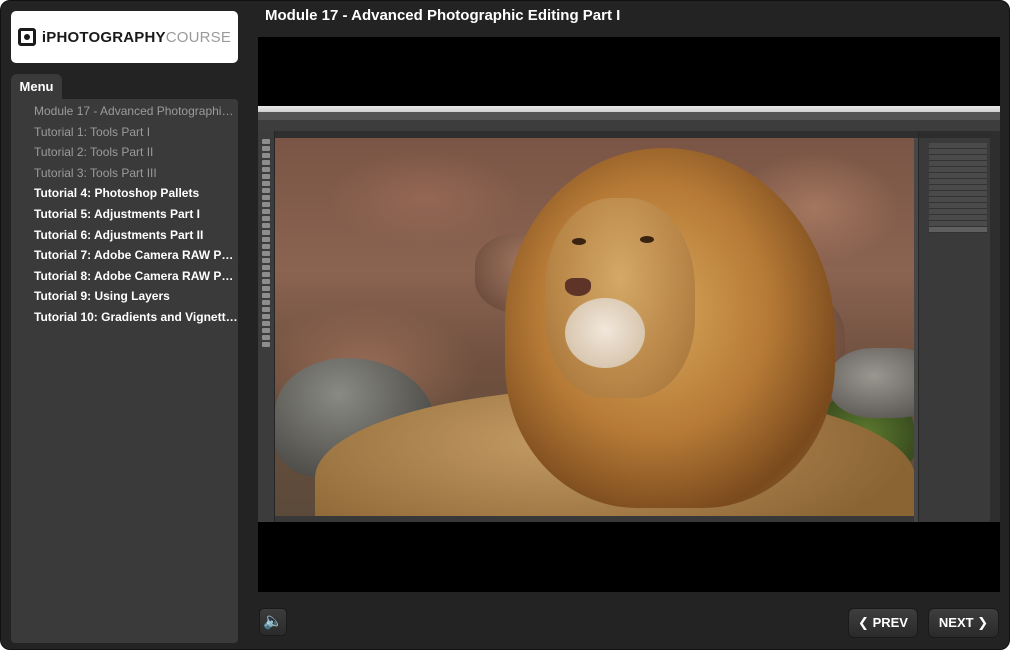  Describe the element at coordinates (995, 326) in the screenshot. I see `ps-panel-dock` at that location.